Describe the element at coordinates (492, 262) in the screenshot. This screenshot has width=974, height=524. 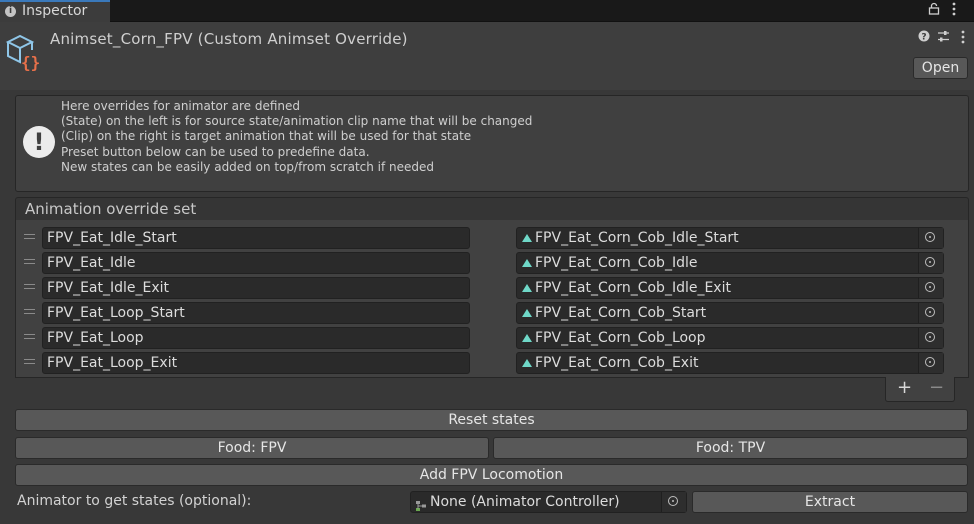
I see `list-row: FPV_Eat_Idle FPV_Eat_Corn_Cob_Idle` at that location.